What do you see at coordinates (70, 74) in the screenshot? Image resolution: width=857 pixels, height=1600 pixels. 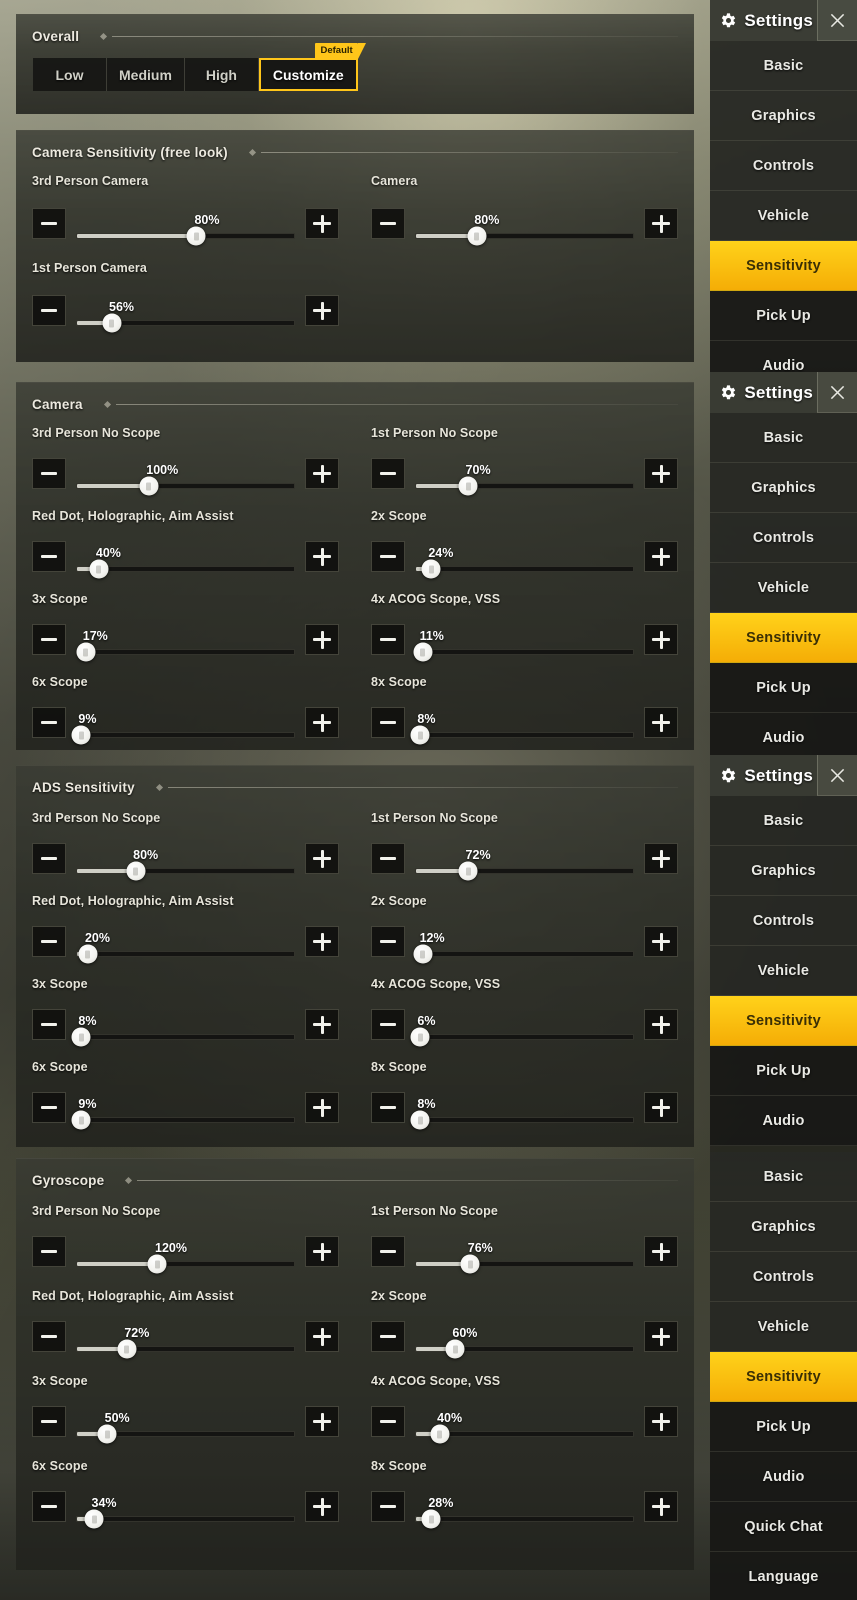 I see `overall-option-low: Low` at bounding box center [70, 74].